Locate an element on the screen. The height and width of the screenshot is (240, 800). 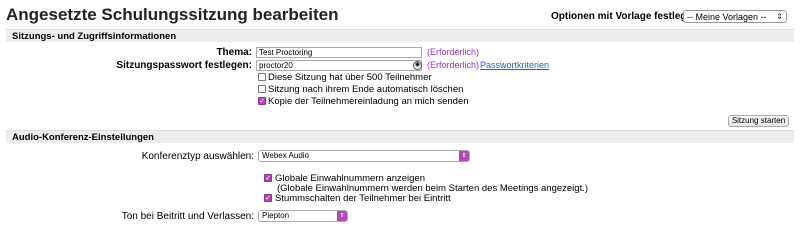
template-label: Optionen mit Vorlage festlegen: is located at coordinates (626, 16).